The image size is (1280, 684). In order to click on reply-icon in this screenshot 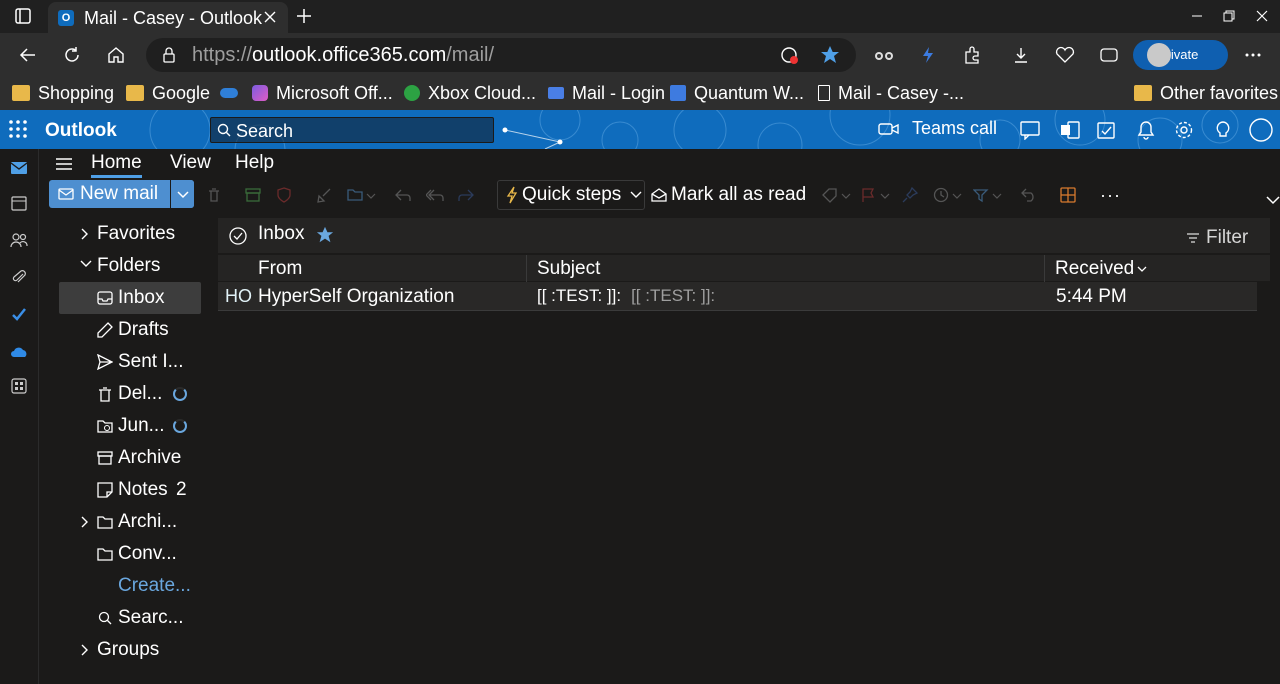, I will do `click(403, 195)`.